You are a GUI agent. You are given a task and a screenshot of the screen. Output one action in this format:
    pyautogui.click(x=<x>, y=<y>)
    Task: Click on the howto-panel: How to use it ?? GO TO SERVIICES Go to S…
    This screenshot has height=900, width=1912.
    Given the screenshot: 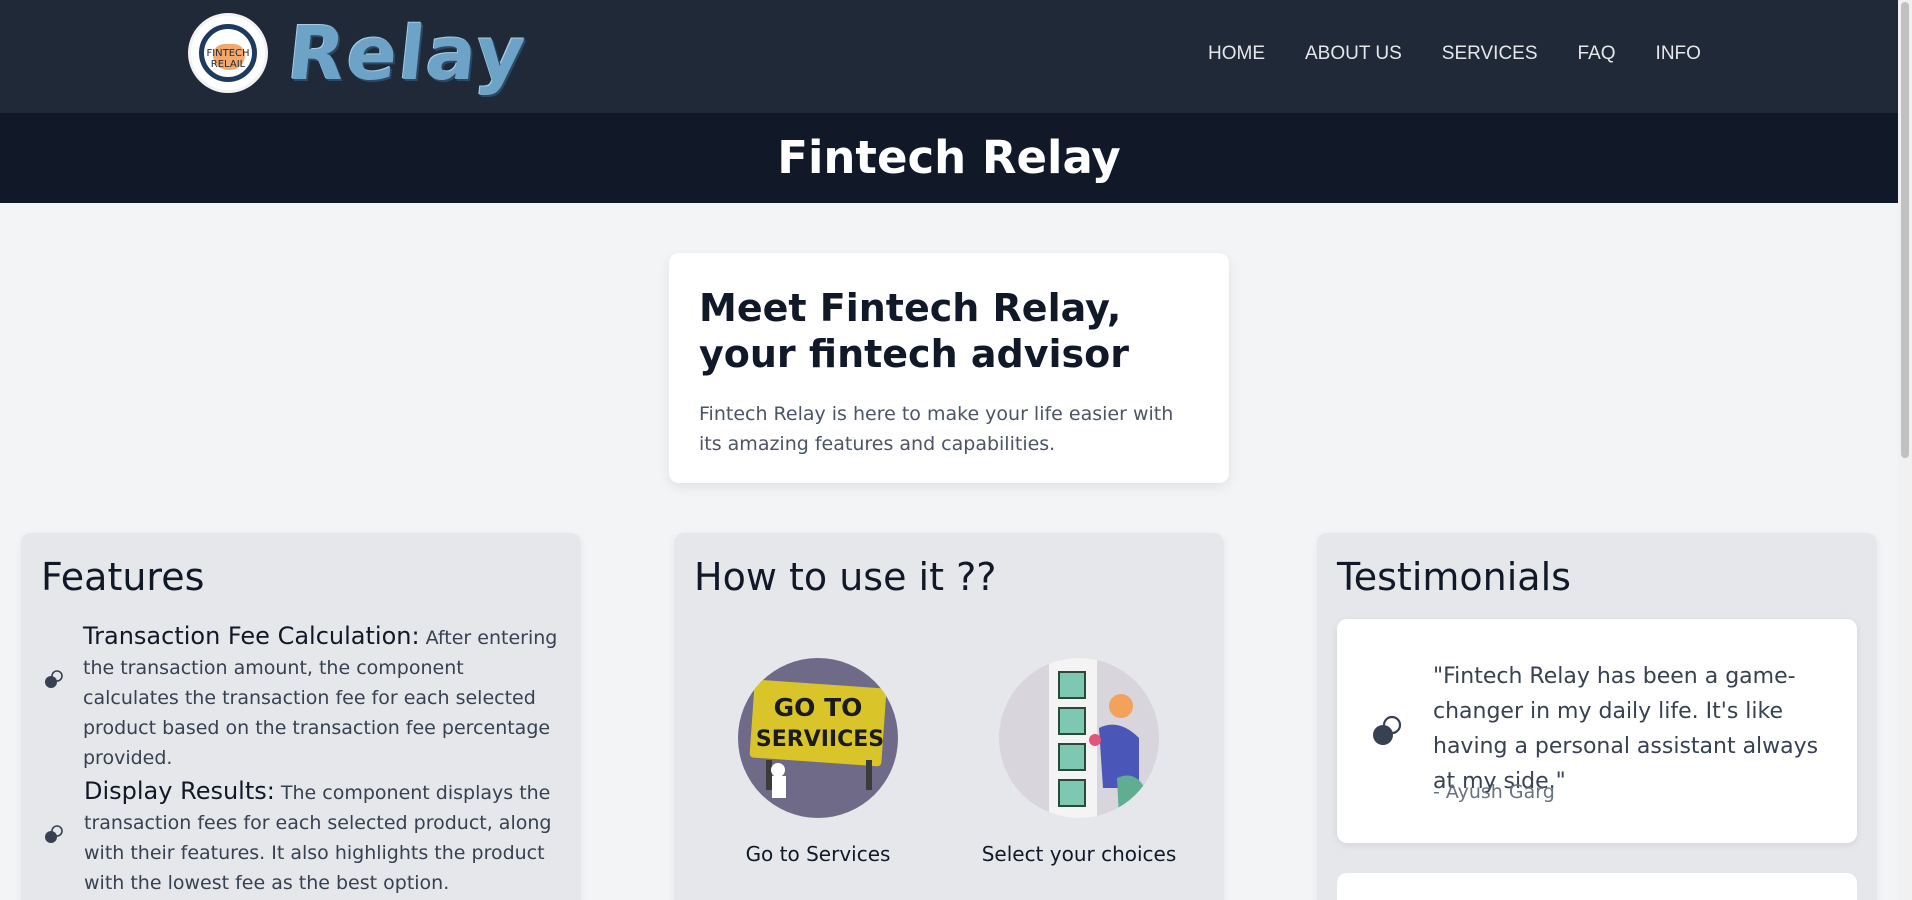 What is the action you would take?
    pyautogui.click(x=949, y=716)
    